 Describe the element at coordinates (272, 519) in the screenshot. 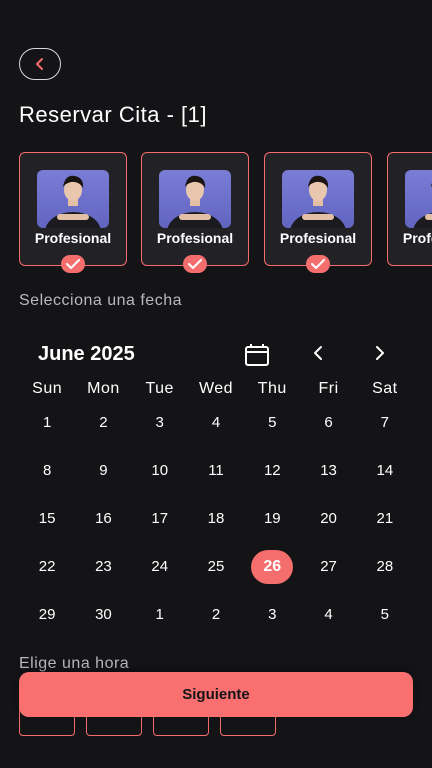

I see `calendar-day: 19` at that location.